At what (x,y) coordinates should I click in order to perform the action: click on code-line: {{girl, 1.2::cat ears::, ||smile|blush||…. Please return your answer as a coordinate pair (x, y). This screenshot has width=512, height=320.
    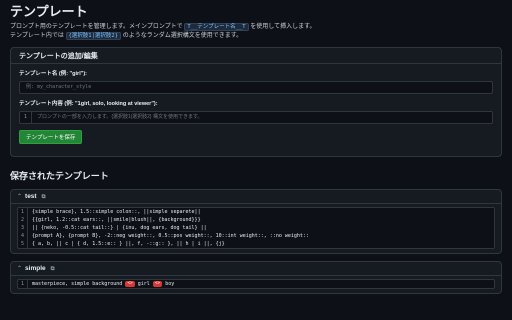
    Looking at the image, I should click on (116, 220).